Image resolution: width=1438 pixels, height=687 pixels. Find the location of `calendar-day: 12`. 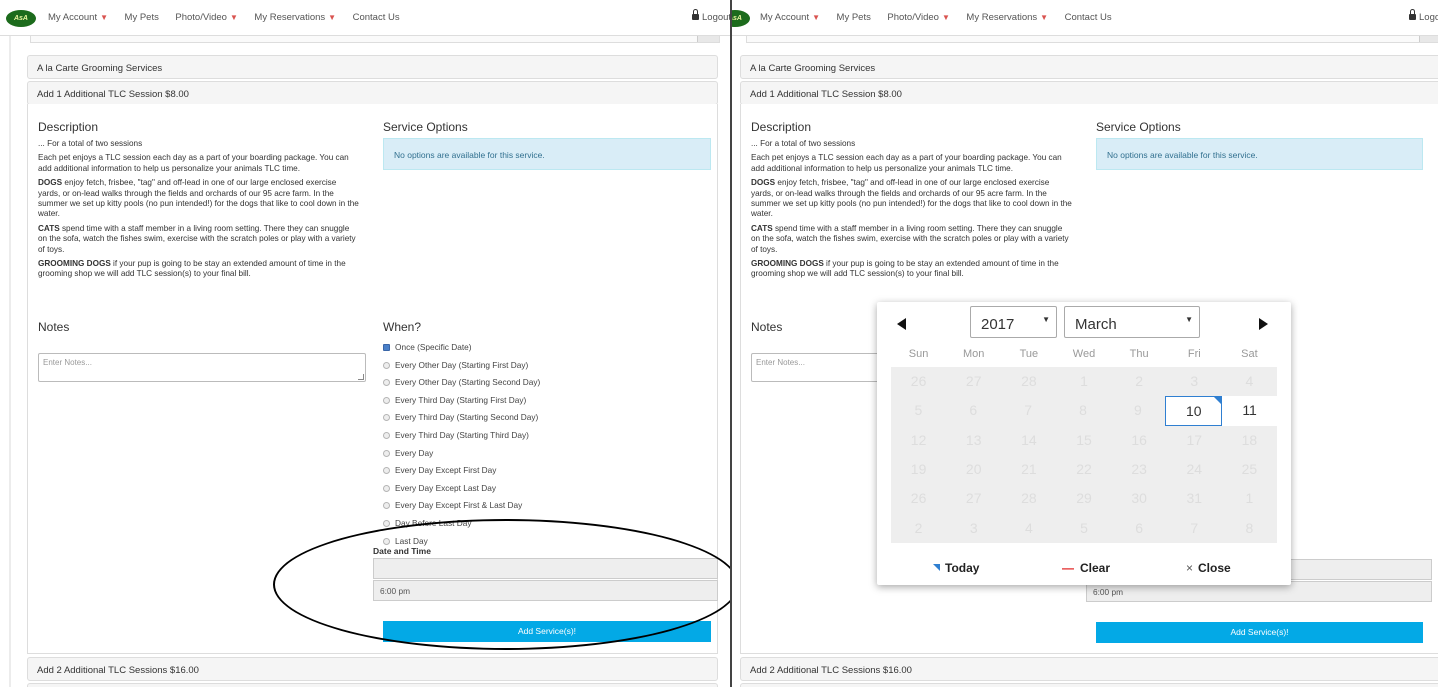

calendar-day: 12 is located at coordinates (918, 439).